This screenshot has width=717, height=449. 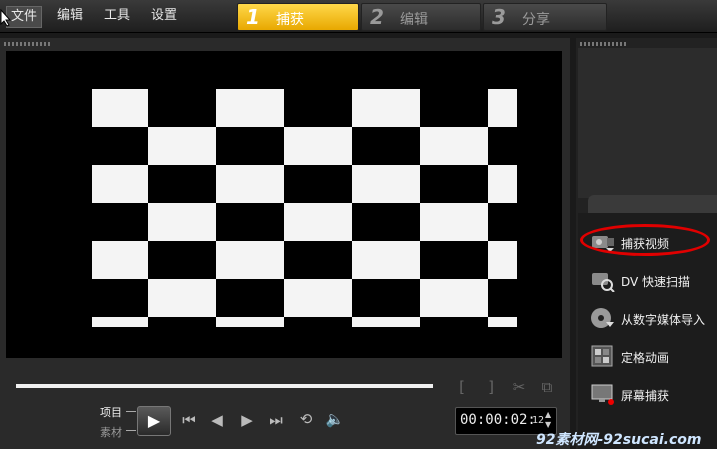 What do you see at coordinates (603, 282) in the screenshot?
I see `dv-quick-scan-icon` at bounding box center [603, 282].